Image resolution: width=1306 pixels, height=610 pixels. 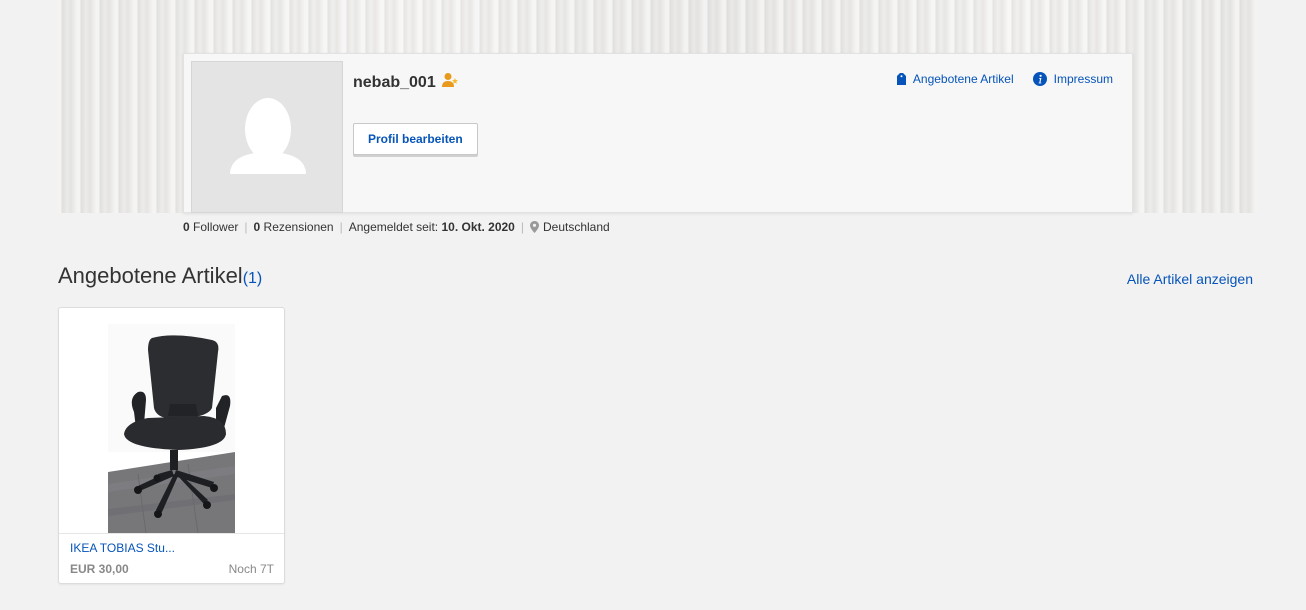 I want to click on item-card: IKEA TOBIAS Stu... EUR 30,00 Noch 7T, so click(x=171, y=445).